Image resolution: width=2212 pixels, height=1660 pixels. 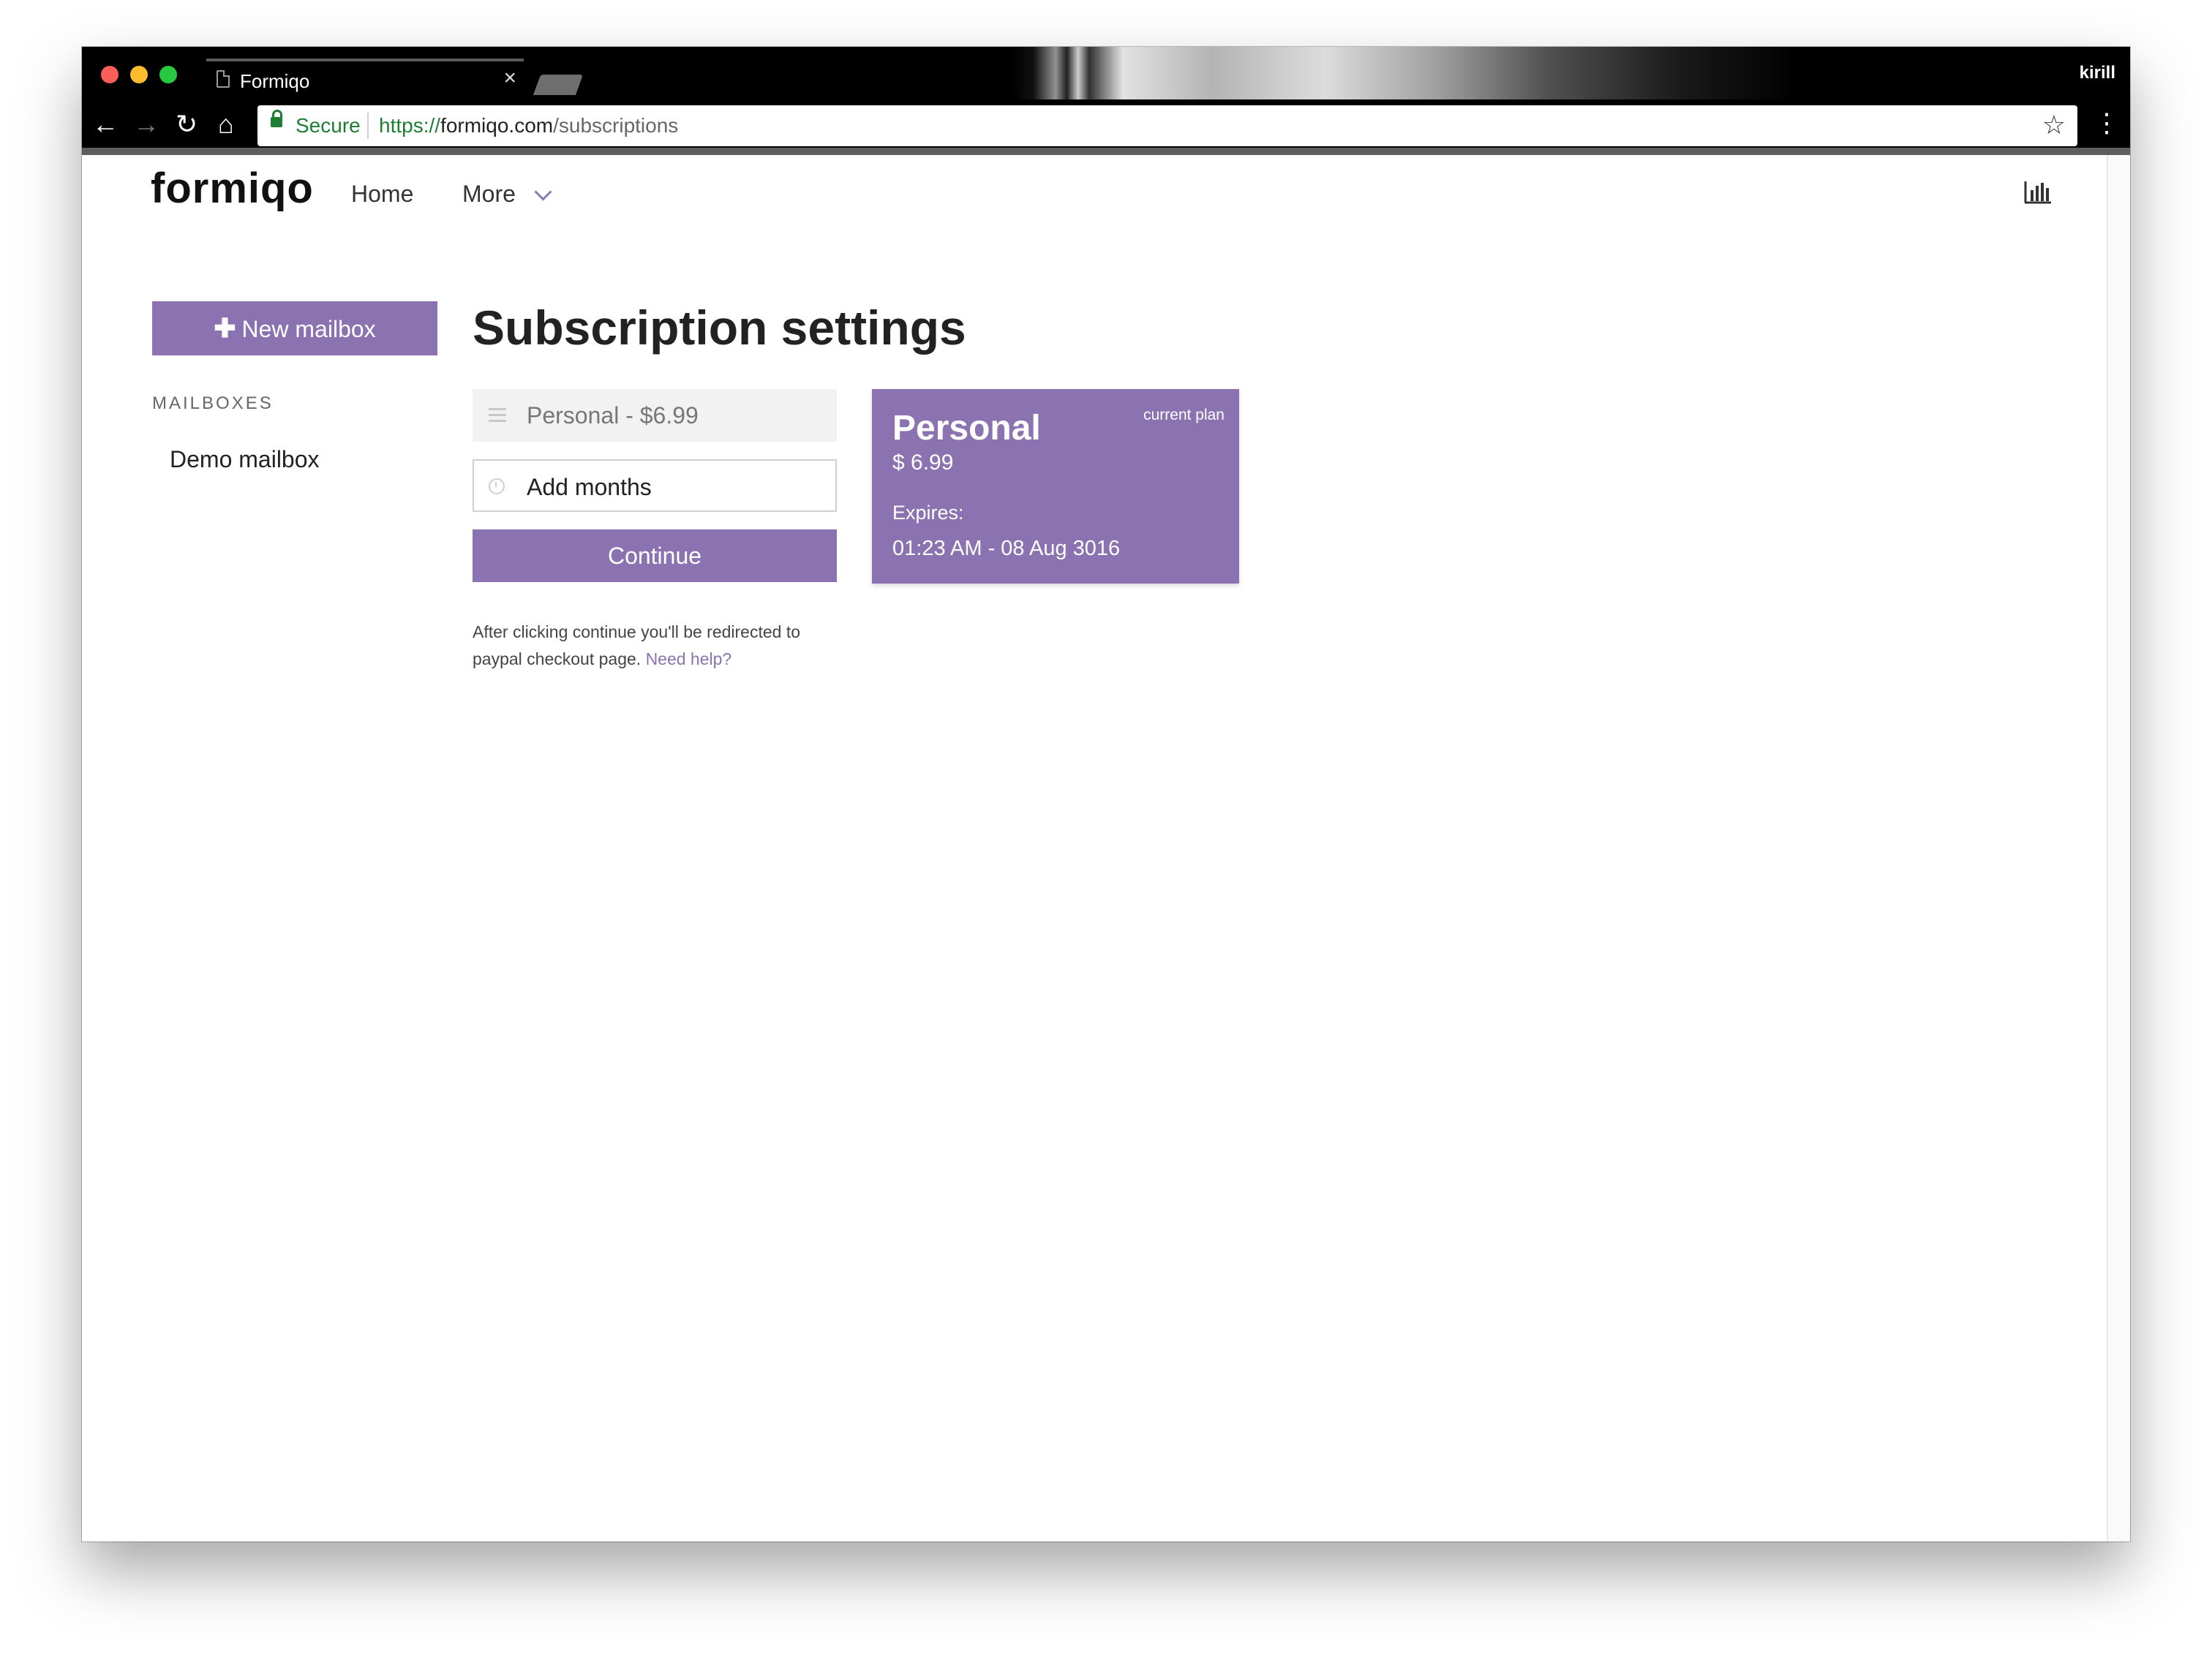 I want to click on secure-label: Secure, so click(x=328, y=125).